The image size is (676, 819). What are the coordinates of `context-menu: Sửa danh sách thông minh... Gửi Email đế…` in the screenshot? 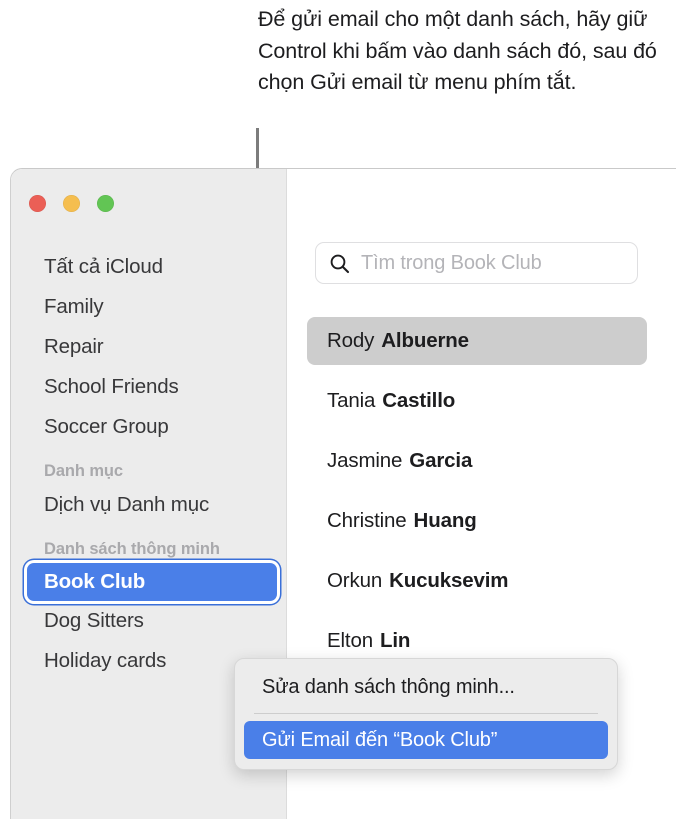 It's located at (426, 714).